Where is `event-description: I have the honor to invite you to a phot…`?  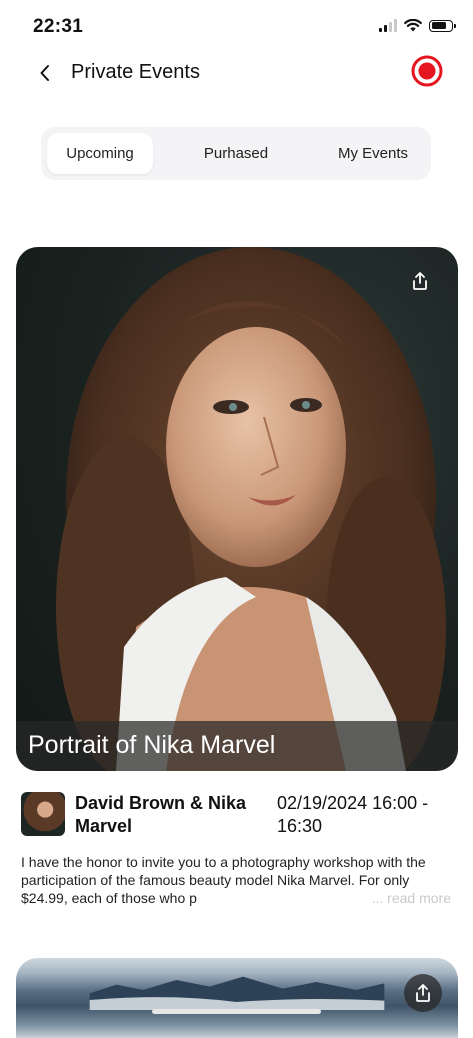 event-description: I have the honor to invite you to a phot… is located at coordinates (236, 880).